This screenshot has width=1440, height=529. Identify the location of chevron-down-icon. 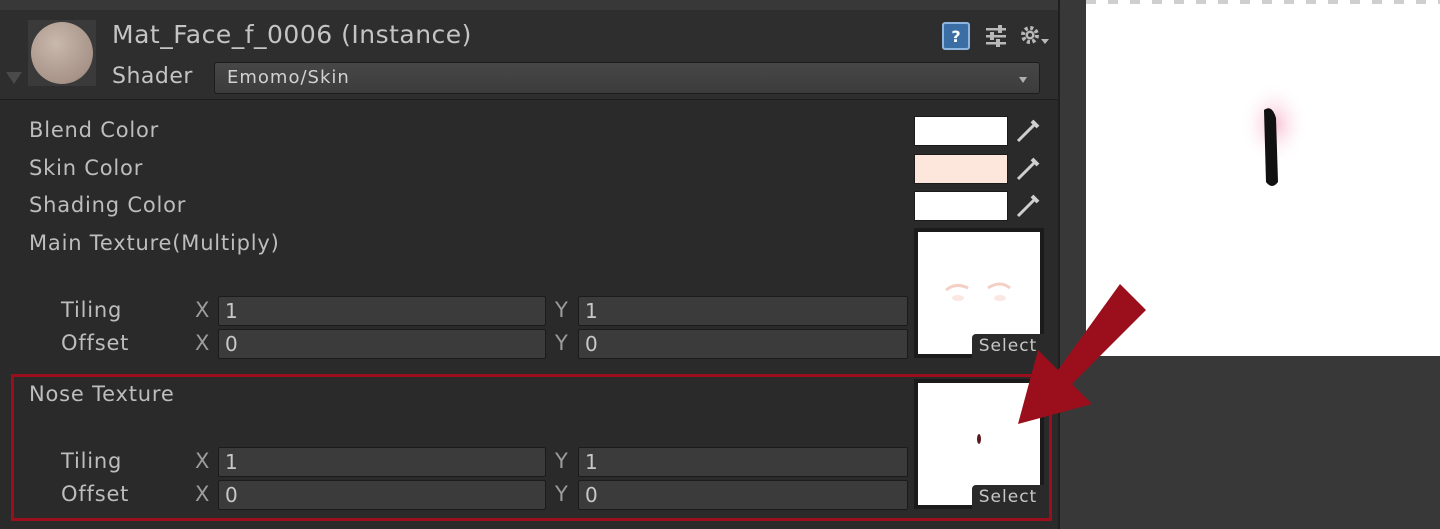
(1023, 80).